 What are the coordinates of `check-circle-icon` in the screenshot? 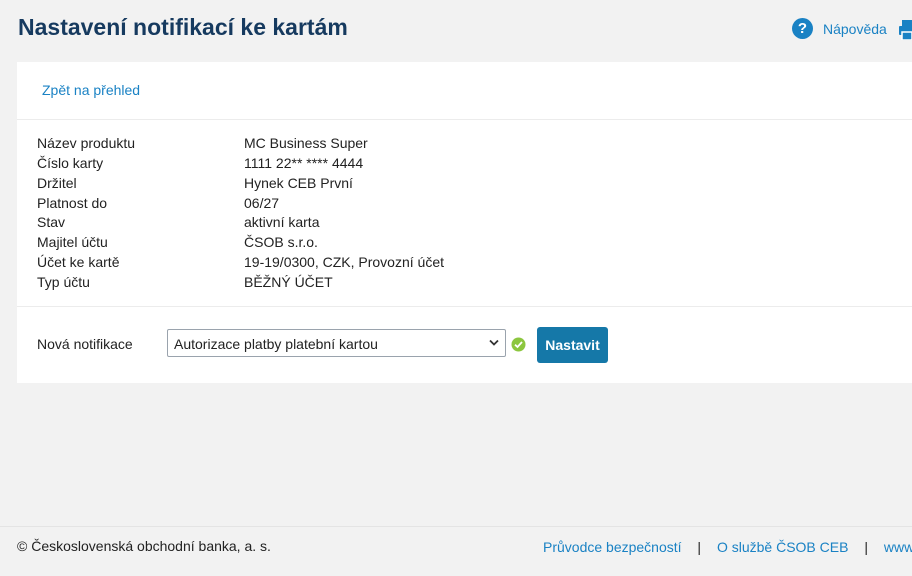 It's located at (518, 344).